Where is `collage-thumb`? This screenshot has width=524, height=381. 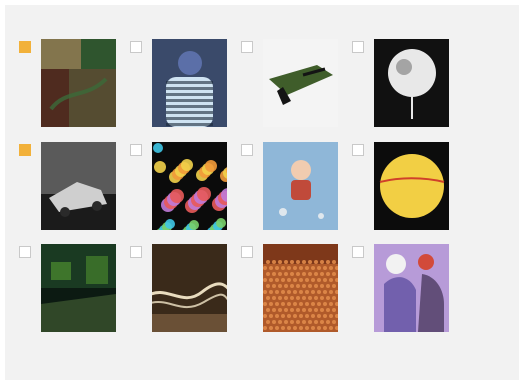
collage-thumb is located at coordinates (78, 83).